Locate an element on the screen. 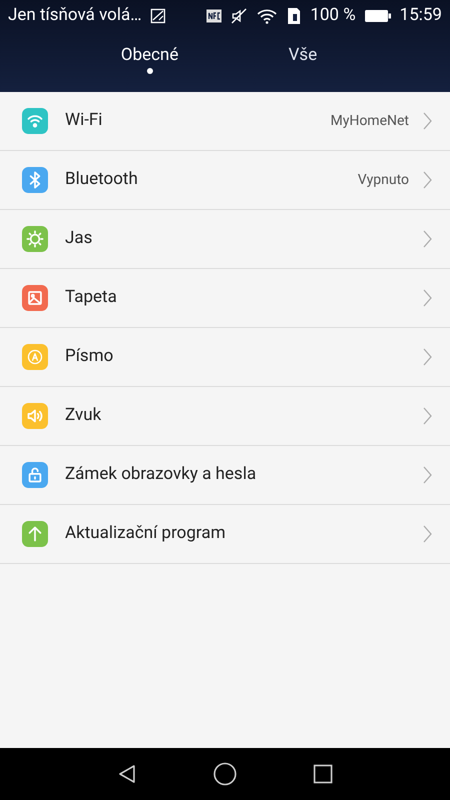 This screenshot has width=450, height=800. settings-item: Písmo is located at coordinates (225, 357).